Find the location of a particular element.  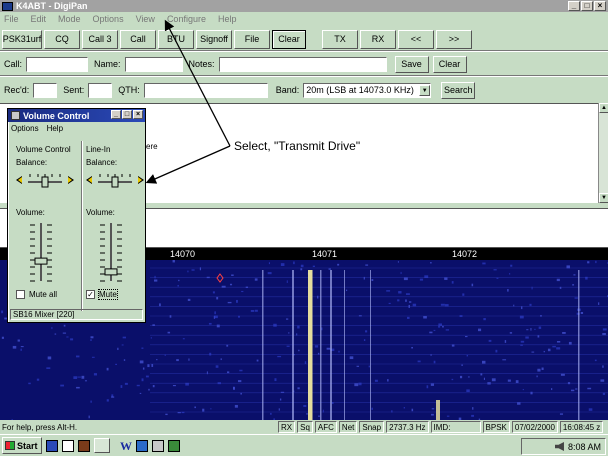

tx-button: TX is located at coordinates (340, 39).